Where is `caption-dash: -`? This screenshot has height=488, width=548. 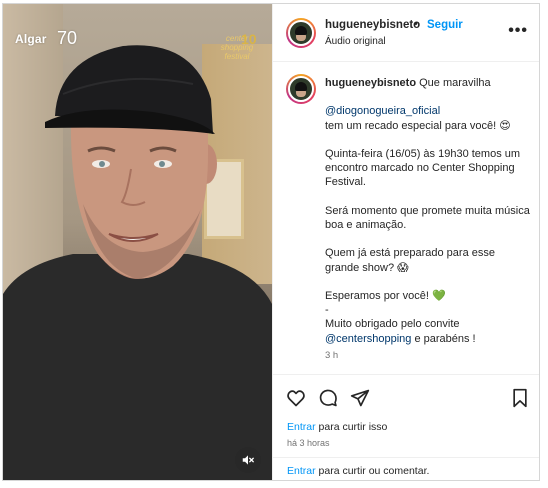
caption-dash: - is located at coordinates (327, 310).